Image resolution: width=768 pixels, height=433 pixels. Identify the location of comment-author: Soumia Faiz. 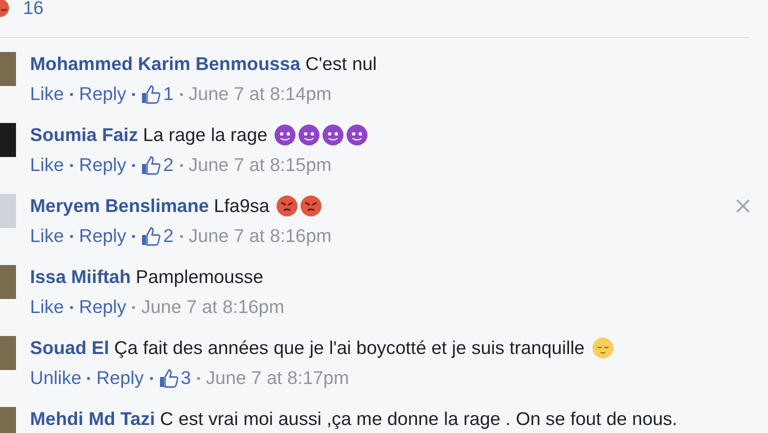
(84, 135).